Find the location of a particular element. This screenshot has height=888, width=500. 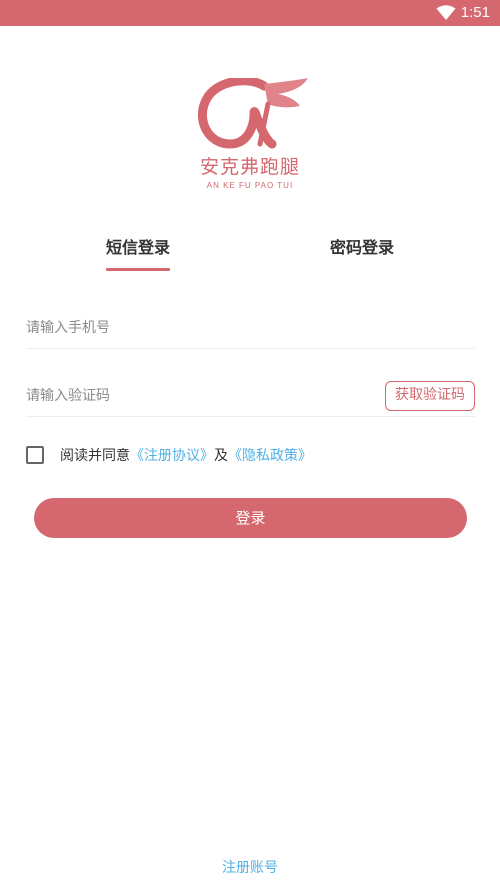

phone-field is located at coordinates (250, 328).